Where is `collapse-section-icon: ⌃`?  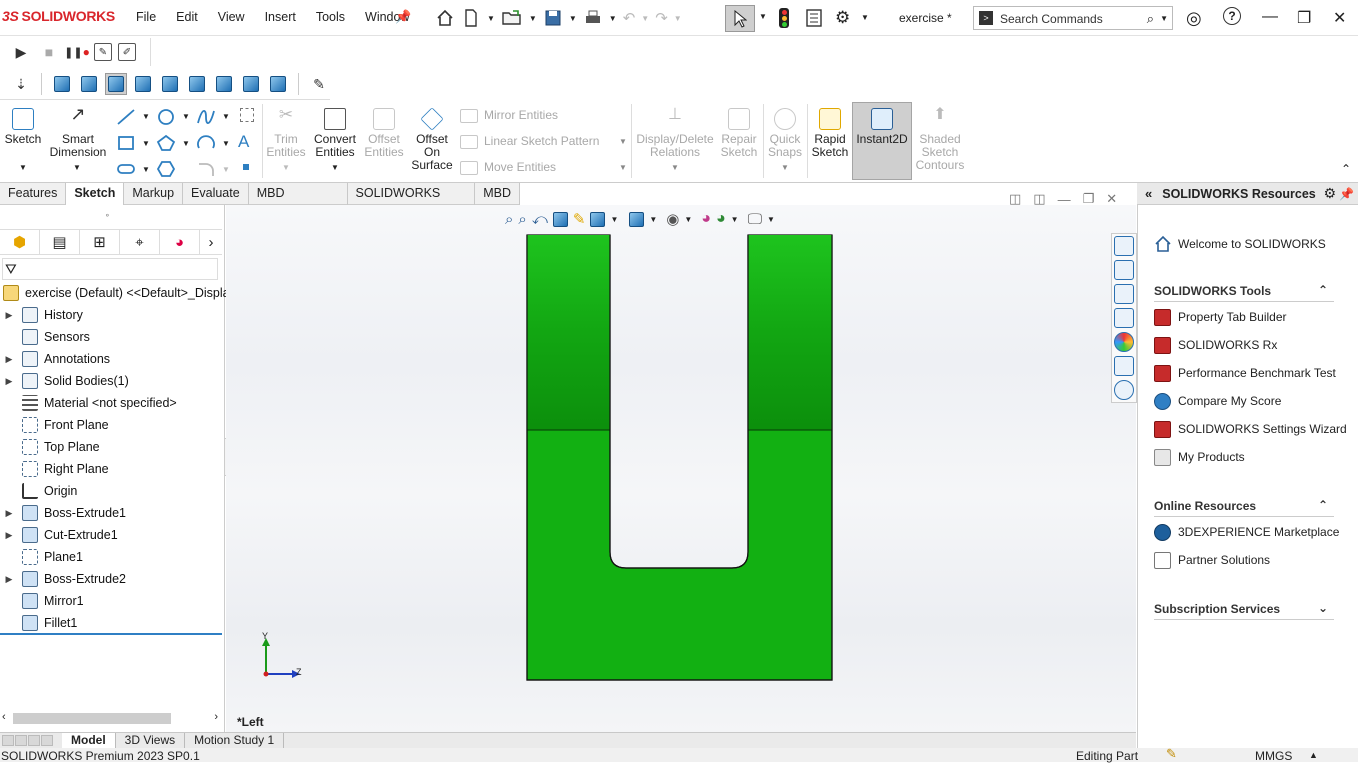 collapse-section-icon: ⌃ is located at coordinates (1323, 290).